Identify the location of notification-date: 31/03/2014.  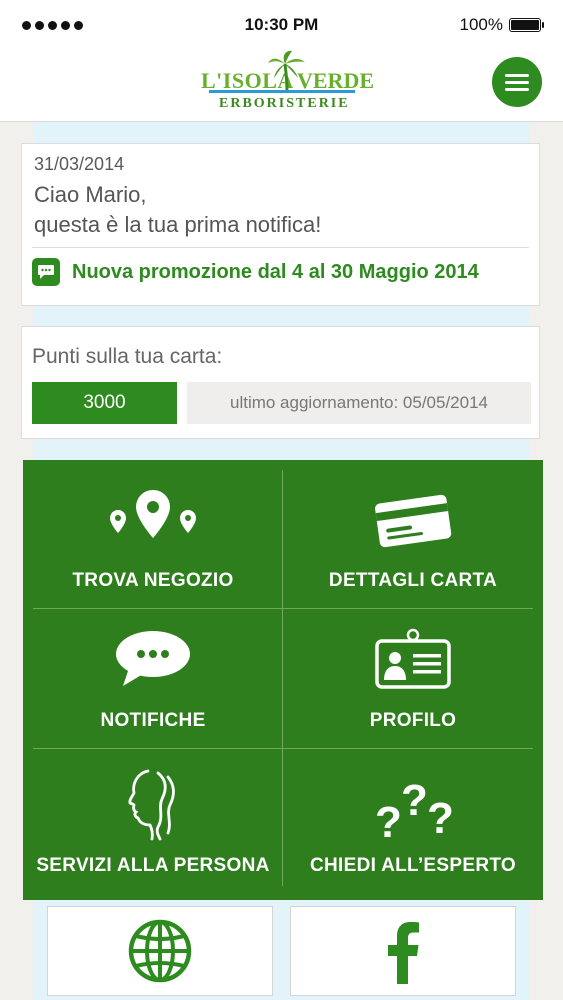
(79, 164).